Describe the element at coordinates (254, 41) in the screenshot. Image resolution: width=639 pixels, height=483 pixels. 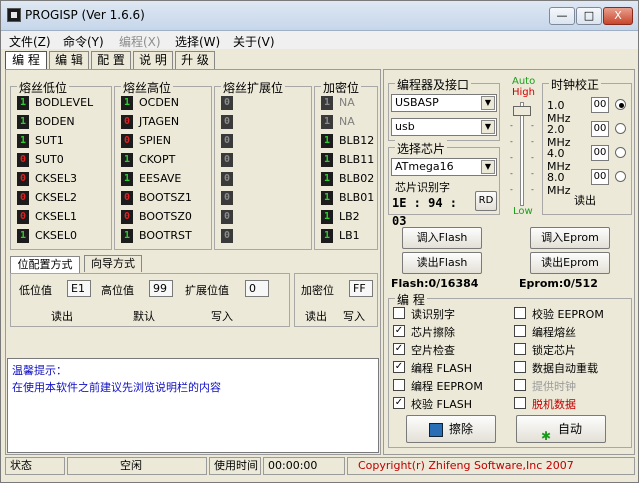
I see `menu-about: 关于(V)` at that location.